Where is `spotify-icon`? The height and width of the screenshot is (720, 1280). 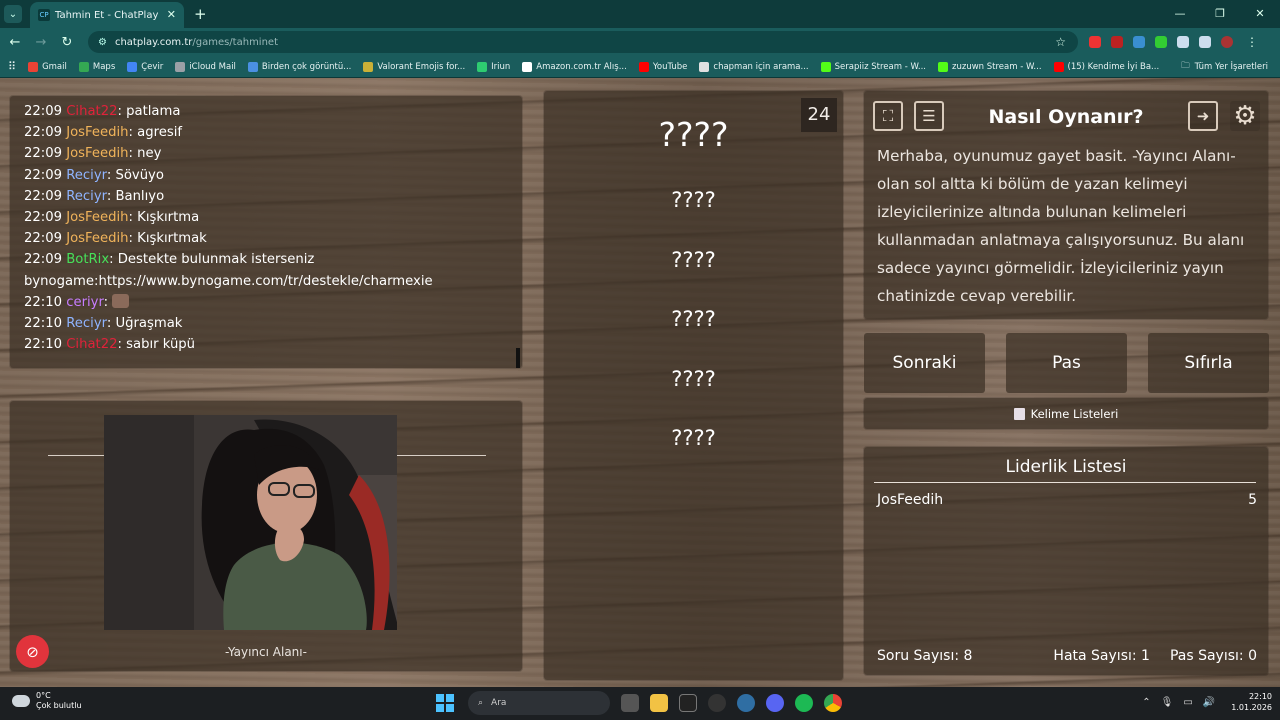 spotify-icon is located at coordinates (804, 703).